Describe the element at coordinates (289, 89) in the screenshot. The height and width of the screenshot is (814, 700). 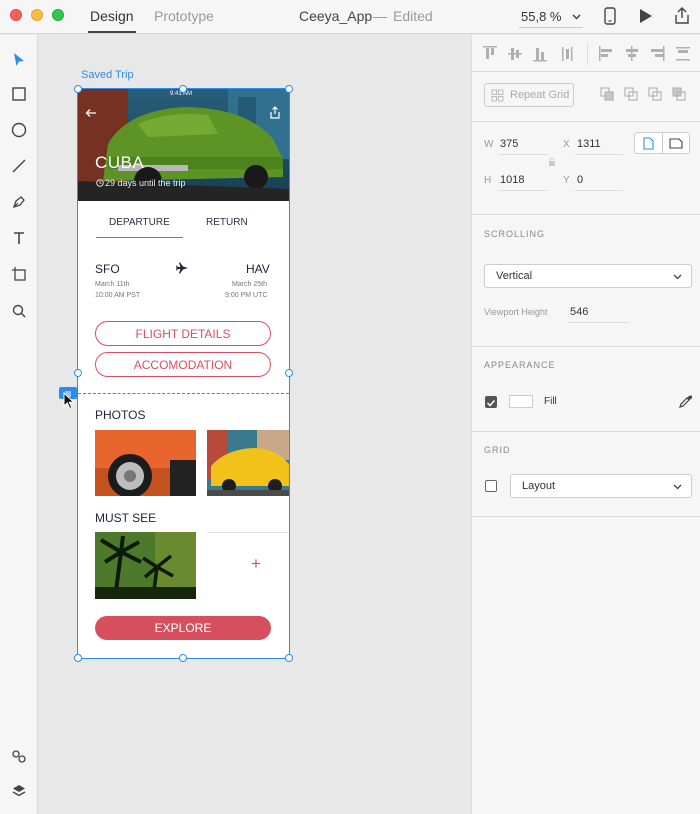
I see `resize-handle-top-right` at that location.